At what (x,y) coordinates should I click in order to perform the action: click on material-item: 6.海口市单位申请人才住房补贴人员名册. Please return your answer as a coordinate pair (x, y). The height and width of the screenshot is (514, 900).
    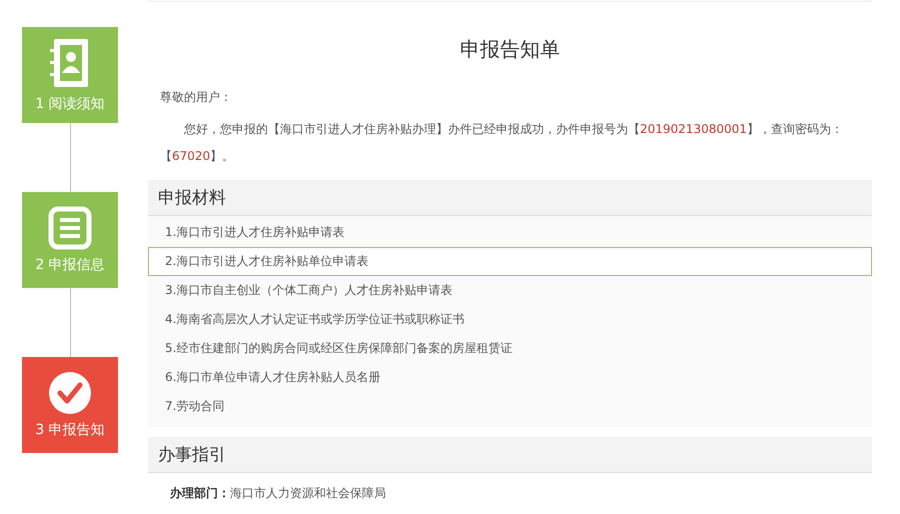
    Looking at the image, I should click on (510, 377).